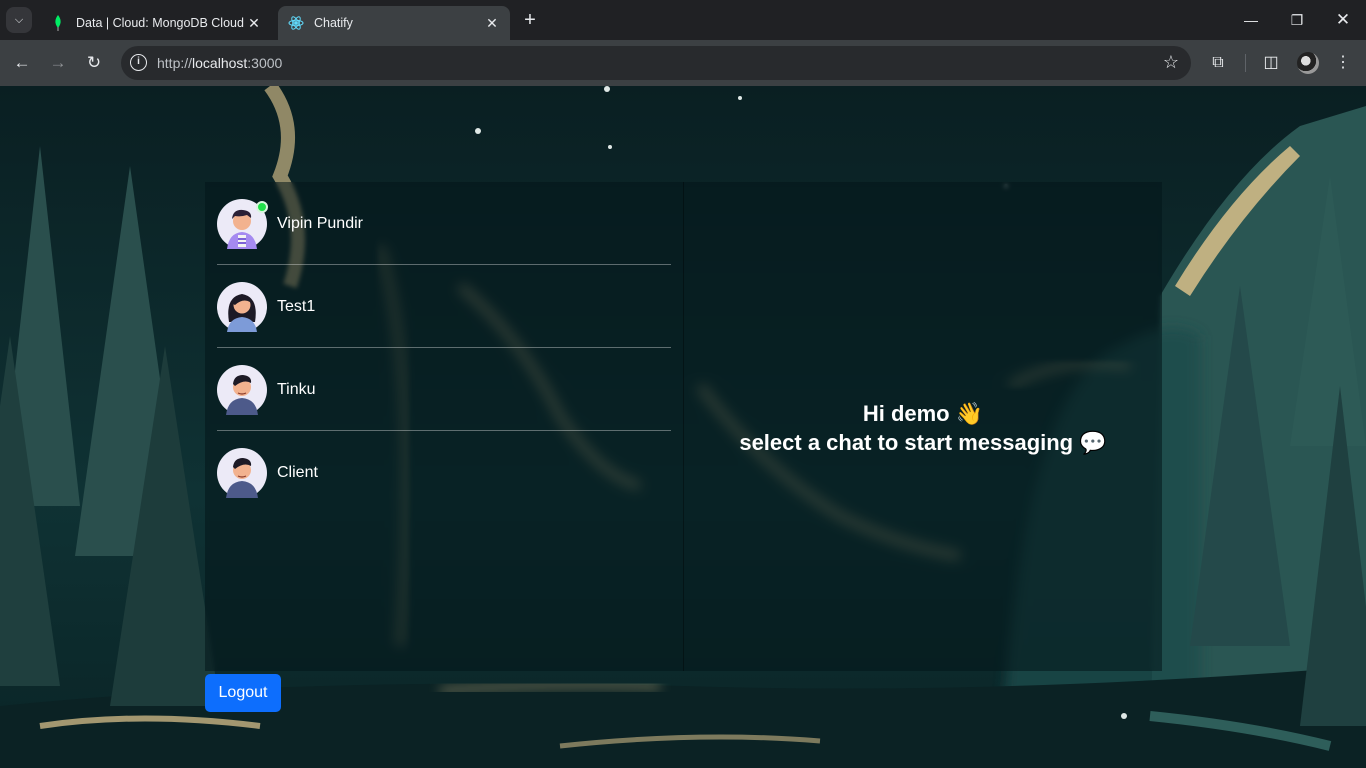 The width and height of the screenshot is (1366, 768). I want to click on url-host: localhost, so click(220, 63).